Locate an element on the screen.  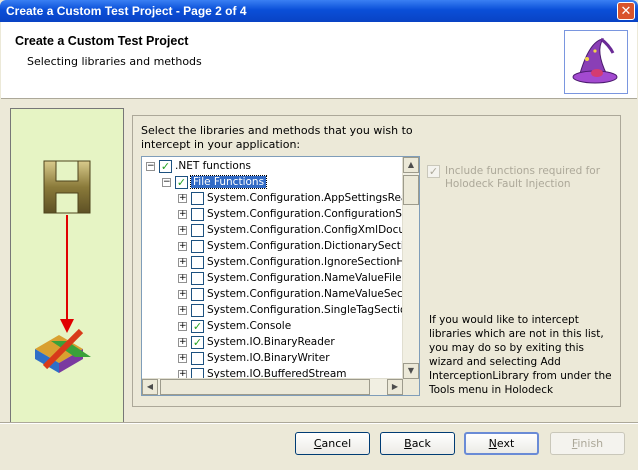
tree-row: + System.Configuration.ConfigXmlDocum is located at coordinates (296, 230).